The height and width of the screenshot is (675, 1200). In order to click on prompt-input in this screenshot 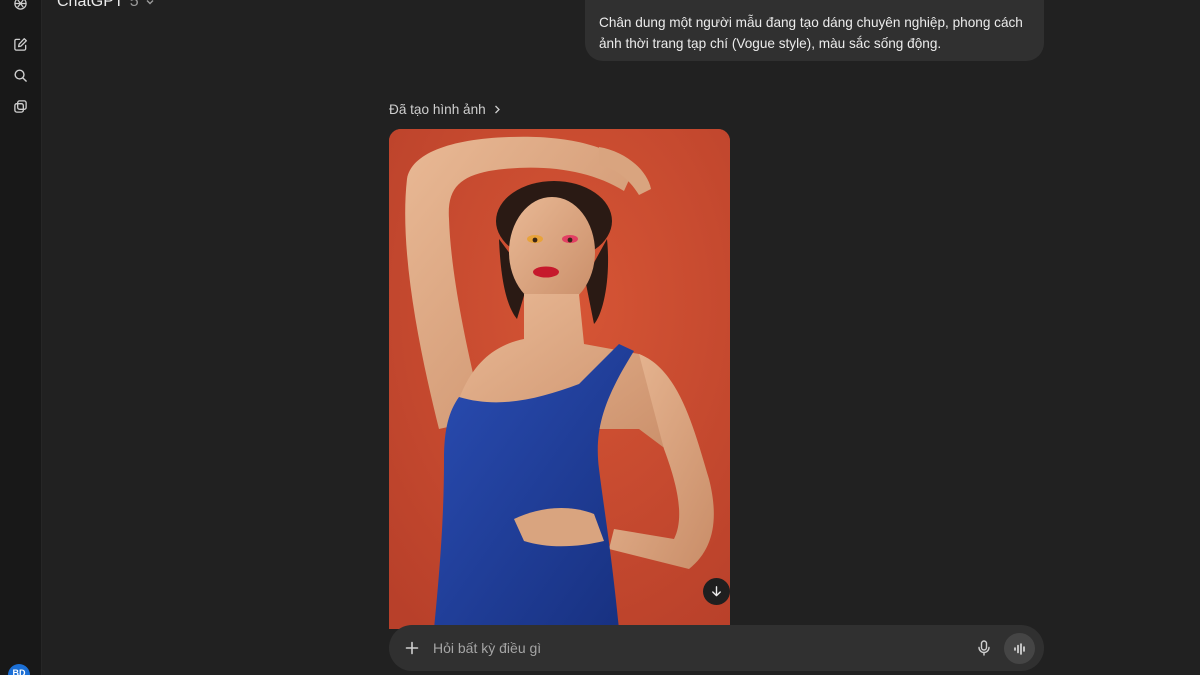, I will do `click(693, 648)`.